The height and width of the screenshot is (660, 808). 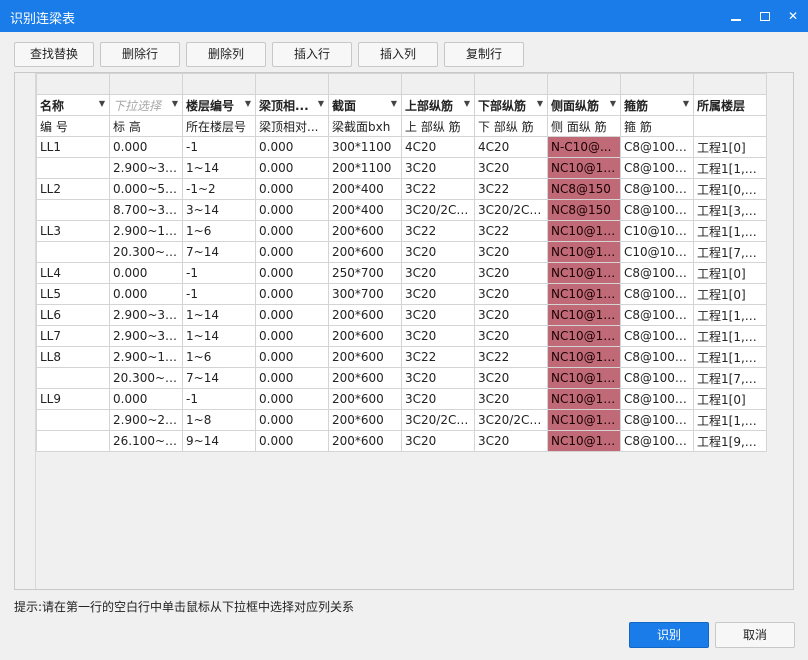 I want to click on source-header-cell: 侧 面纵 筋, so click(x=584, y=126).